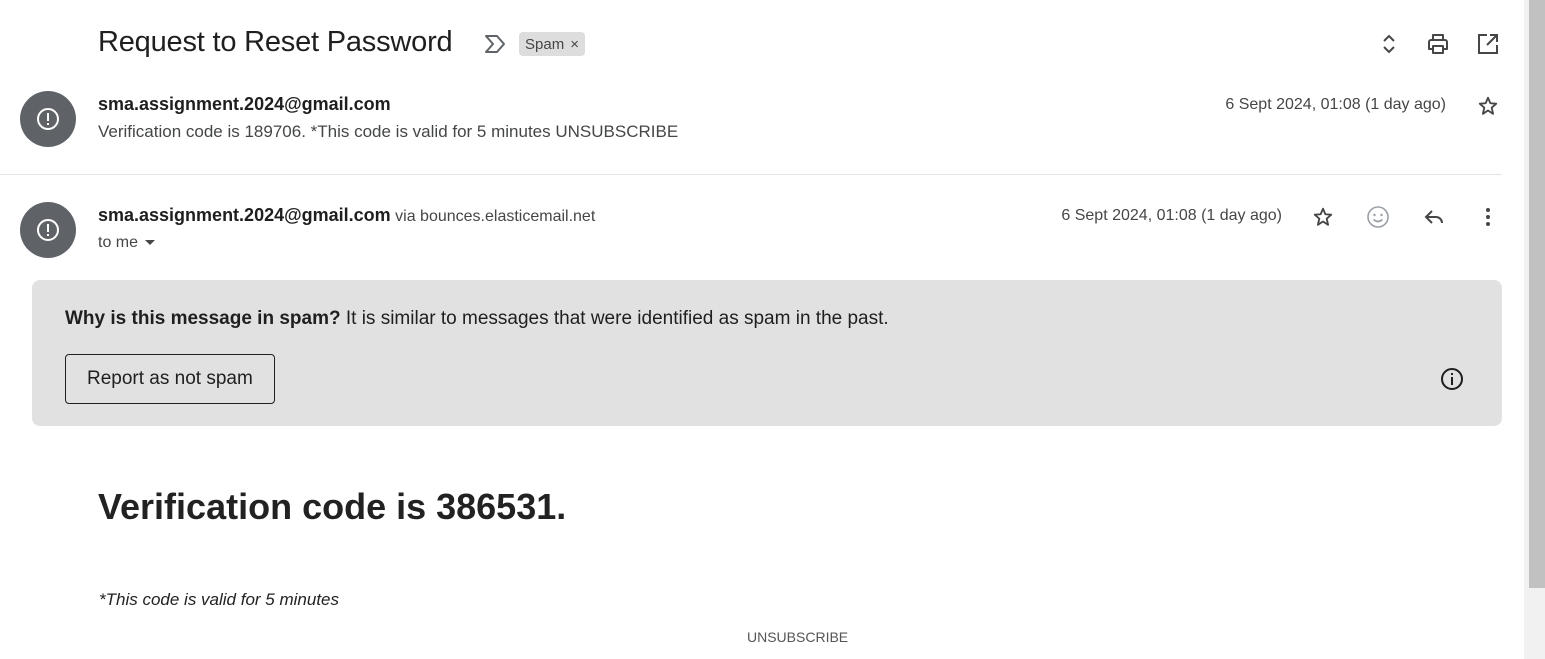 This screenshot has height=659, width=1545. Describe the element at coordinates (170, 379) in the screenshot. I see `report-not-spam-button: Report as not spam` at that location.